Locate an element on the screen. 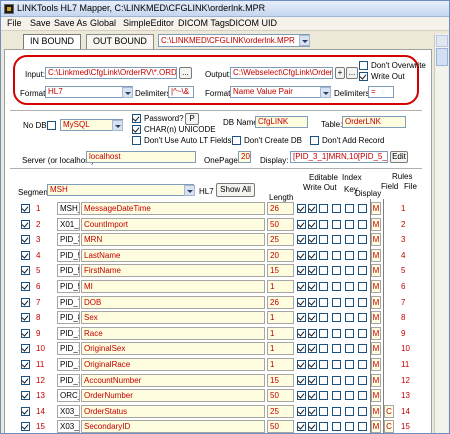 The image size is (450, 434). scroll-thumb is located at coordinates (442, 57).